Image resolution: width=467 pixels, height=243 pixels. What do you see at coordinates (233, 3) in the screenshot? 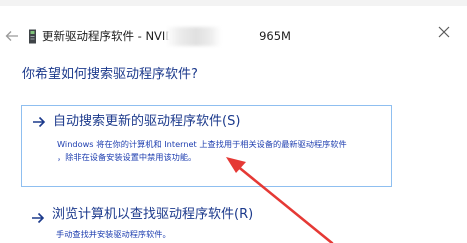
I see `window-top-strip` at bounding box center [233, 3].